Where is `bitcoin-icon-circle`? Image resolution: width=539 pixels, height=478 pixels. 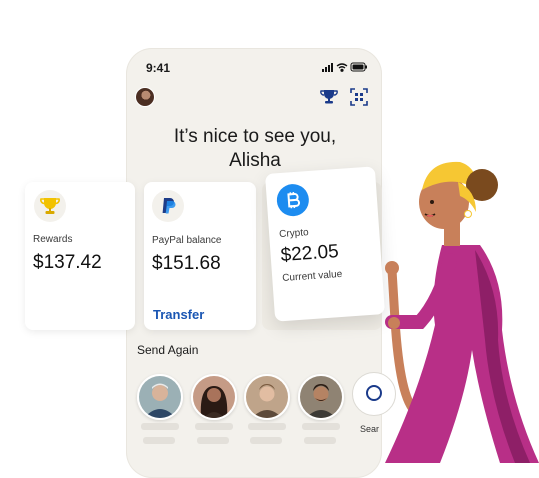 bitcoin-icon-circle is located at coordinates (292, 200).